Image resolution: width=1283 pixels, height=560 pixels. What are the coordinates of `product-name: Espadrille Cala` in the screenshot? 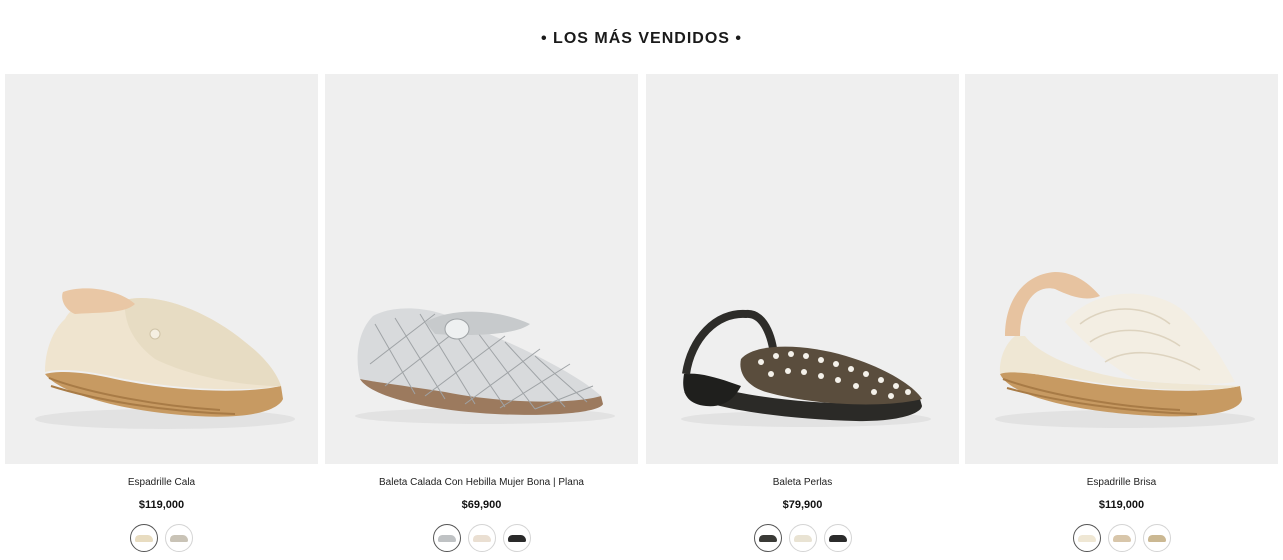 It's located at (161, 482).